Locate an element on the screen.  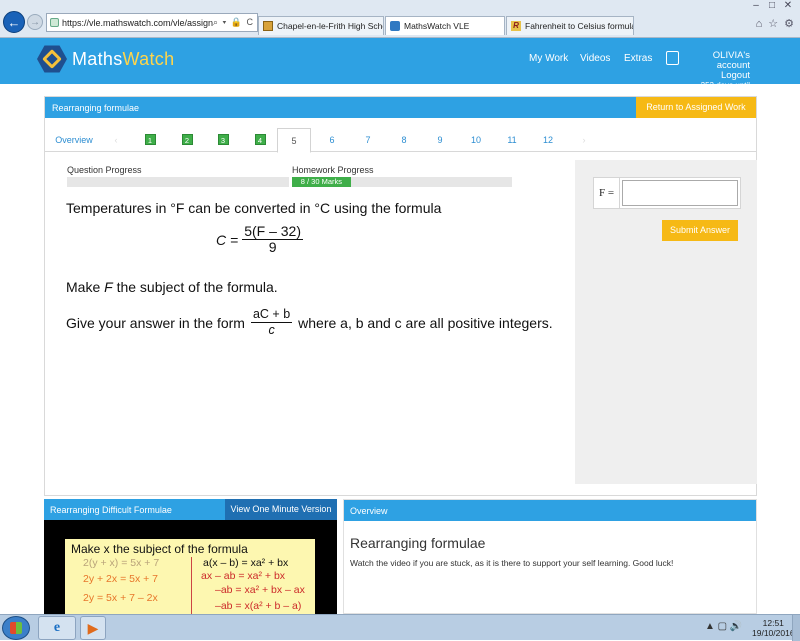
close-window-button: ✕ is located at coordinates (788, 5).